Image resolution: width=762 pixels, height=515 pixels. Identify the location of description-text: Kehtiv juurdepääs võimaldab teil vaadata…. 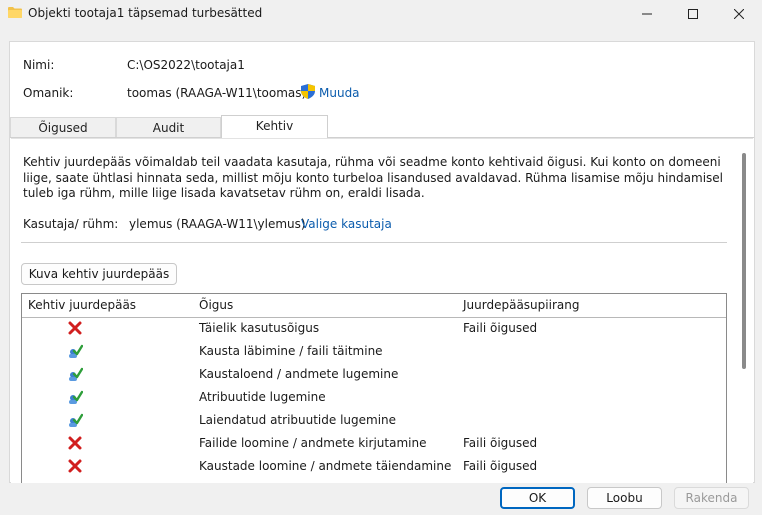
(373, 177).